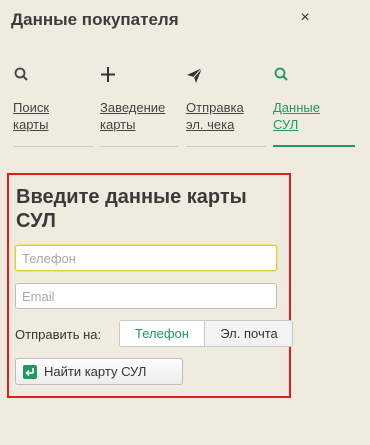 The image size is (370, 445). I want to click on tab-send-receipt: Отправка эл. чека, so click(226, 105).